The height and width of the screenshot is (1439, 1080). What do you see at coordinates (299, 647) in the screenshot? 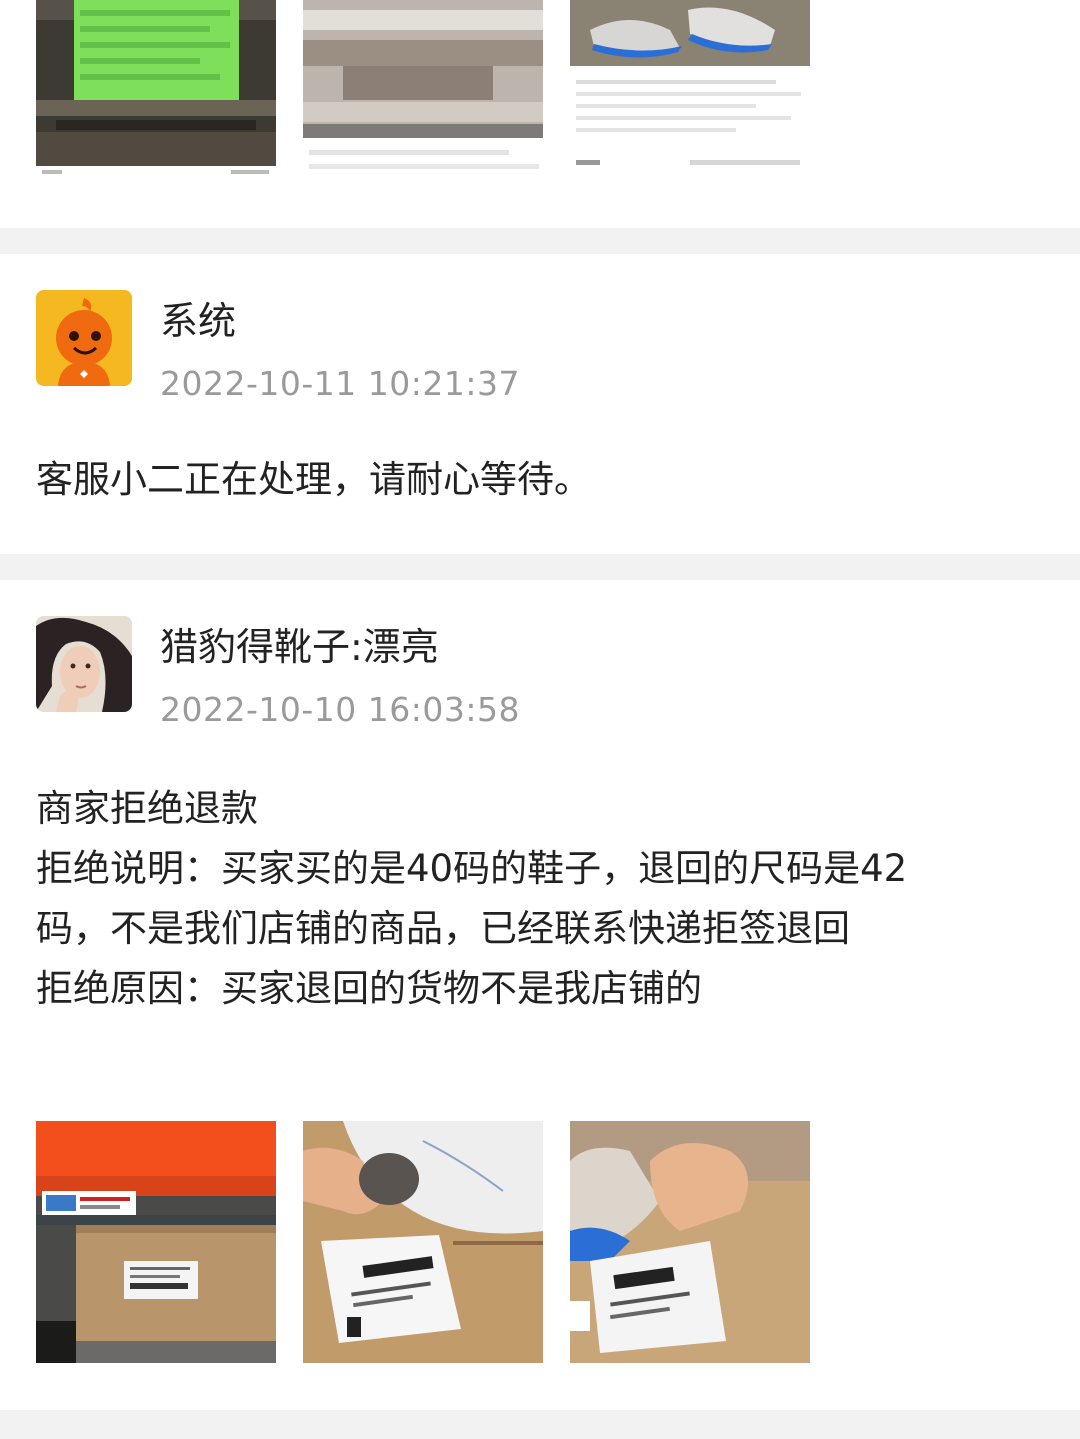
I see `author-name: 猎豹得靴子:漂亮` at bounding box center [299, 647].